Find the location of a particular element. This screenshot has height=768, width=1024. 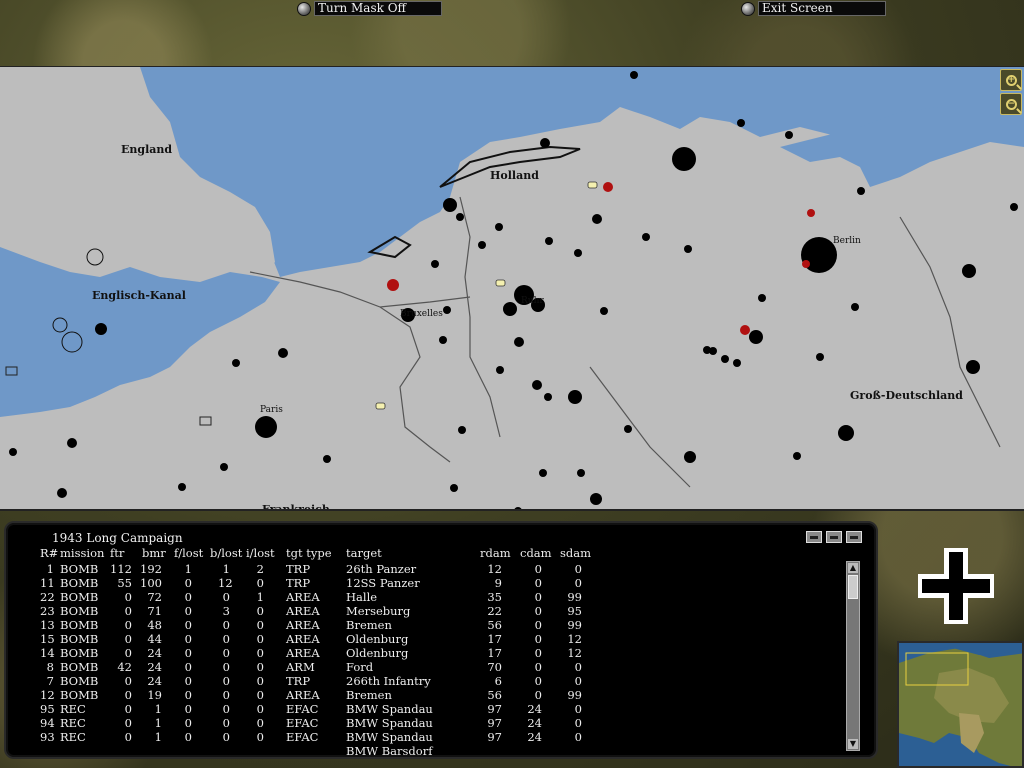

col-header-blost: b/lost is located at coordinates (226, 553).